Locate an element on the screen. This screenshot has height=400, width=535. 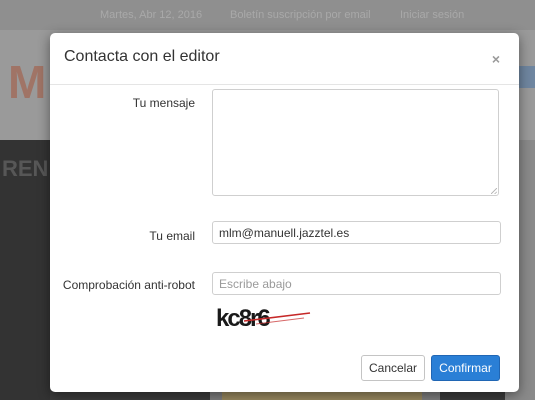
captcha-input is located at coordinates (356, 283).